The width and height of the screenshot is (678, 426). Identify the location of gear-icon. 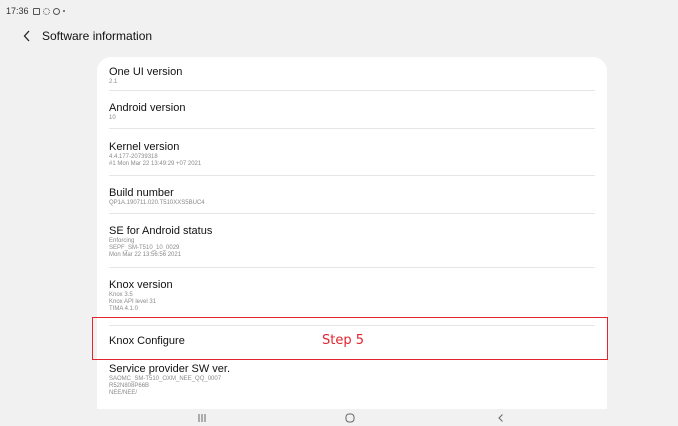
(46, 11).